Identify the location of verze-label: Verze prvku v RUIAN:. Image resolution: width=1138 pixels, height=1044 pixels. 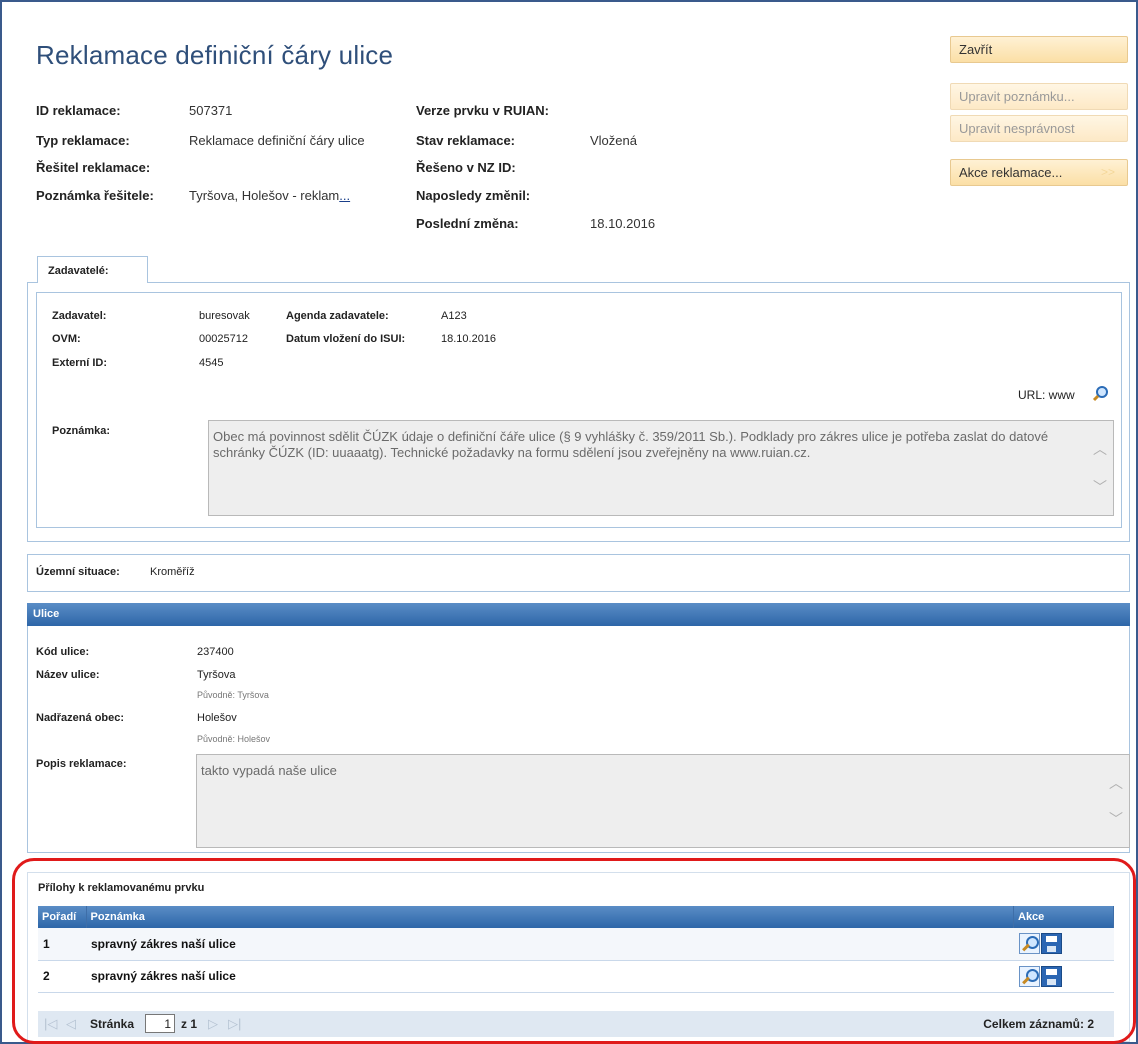
(482, 110).